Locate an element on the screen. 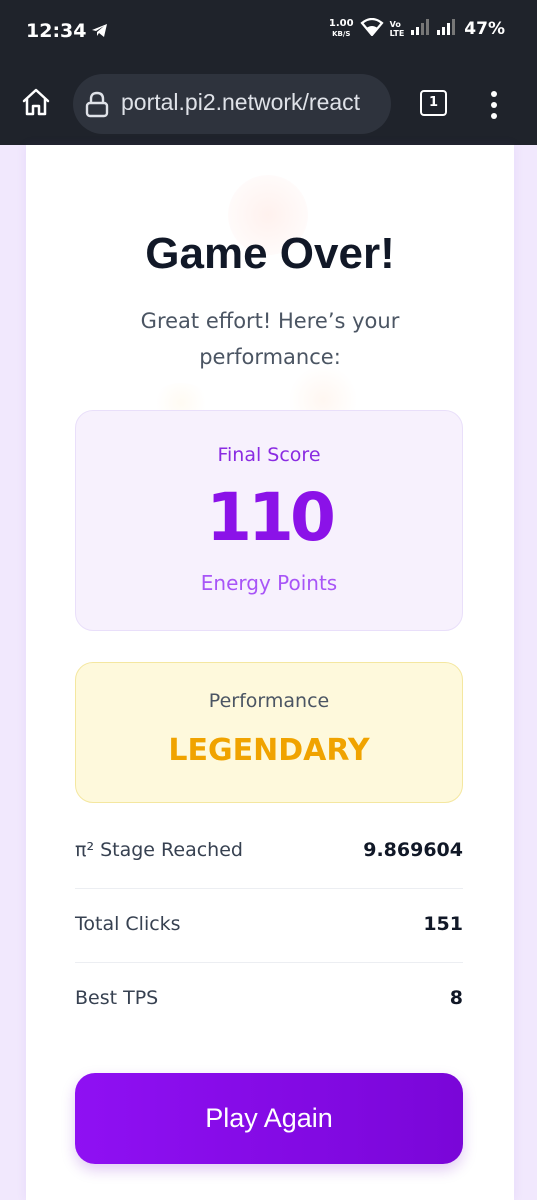 This screenshot has width=537, height=1200. stat-value: 9.869604 is located at coordinates (413, 850).